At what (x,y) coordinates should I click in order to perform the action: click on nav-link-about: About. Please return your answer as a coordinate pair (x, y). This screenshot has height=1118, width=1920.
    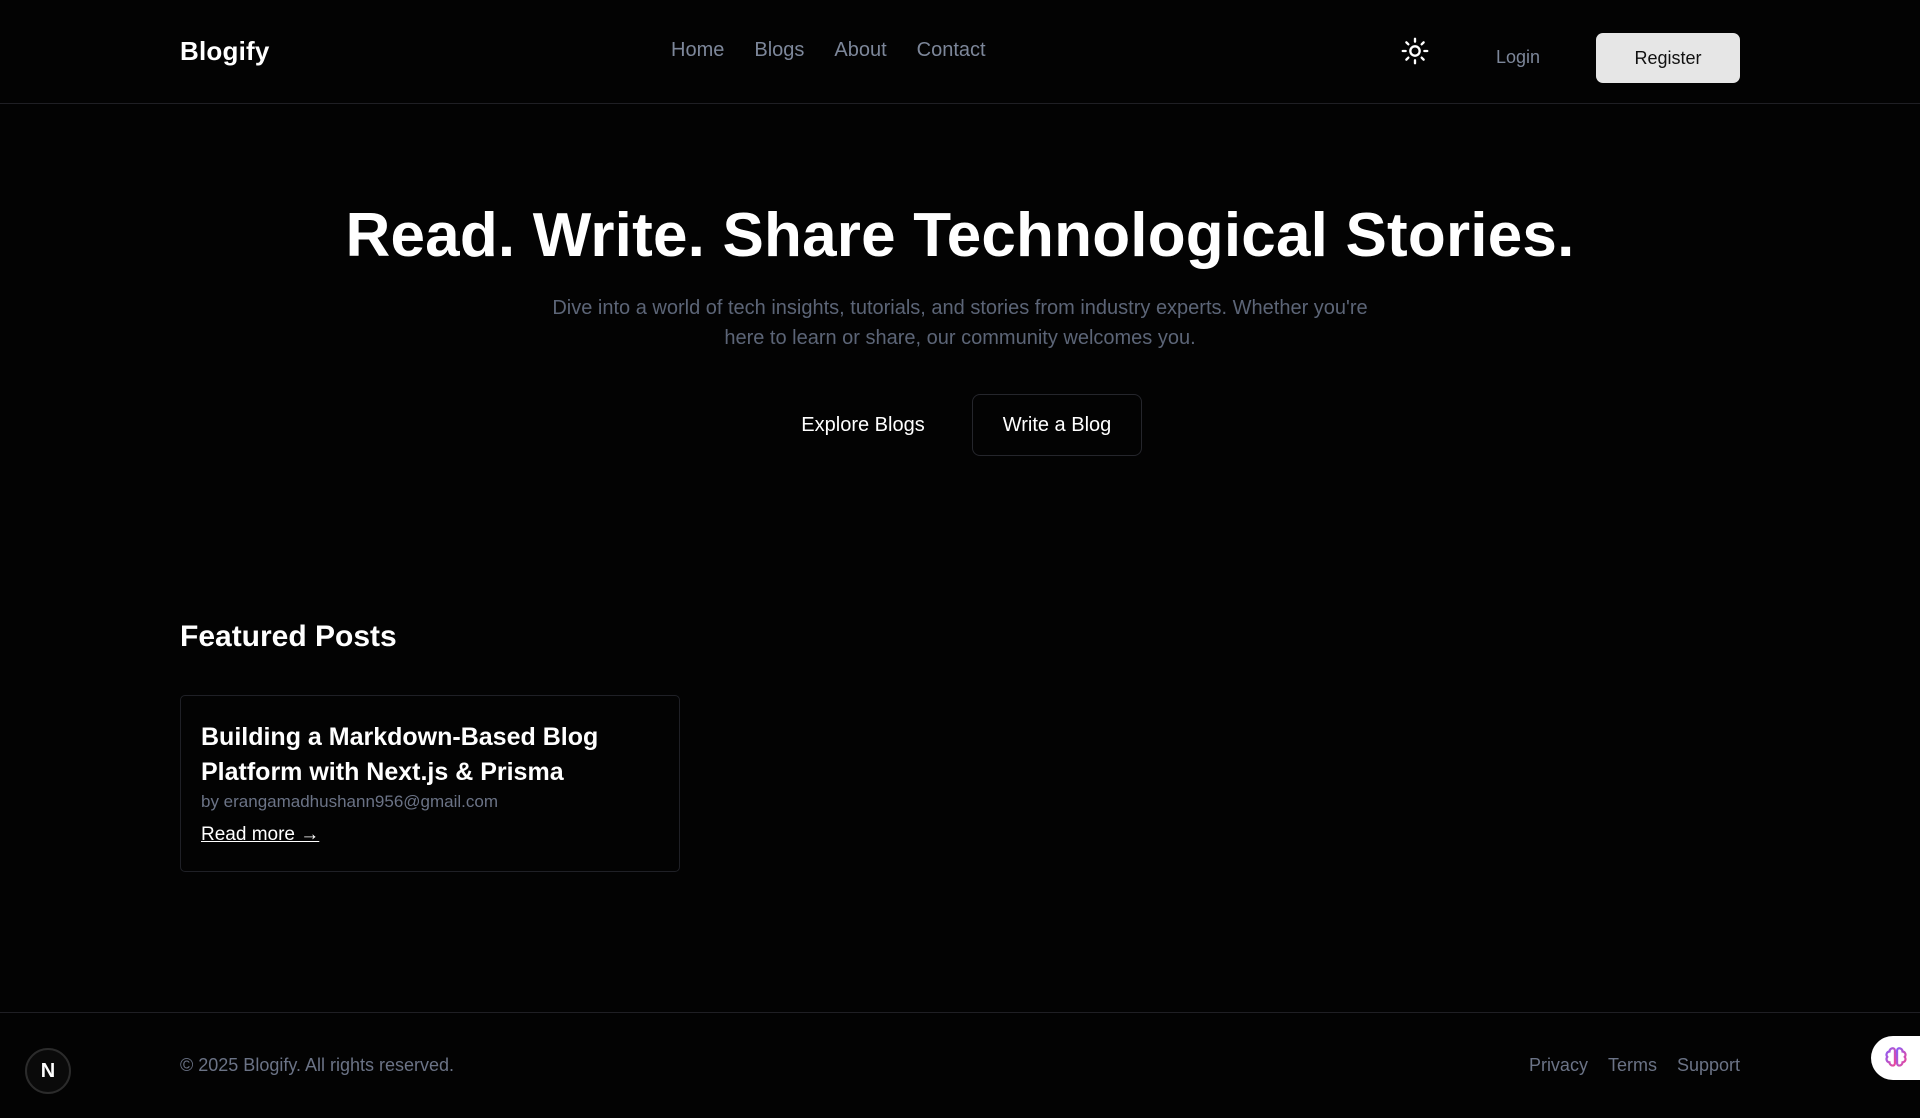
    Looking at the image, I should click on (860, 50).